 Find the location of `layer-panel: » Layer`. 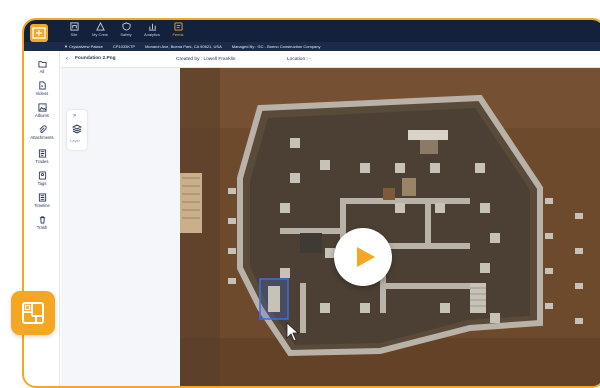

layer-panel: » Layer is located at coordinates (77, 130).